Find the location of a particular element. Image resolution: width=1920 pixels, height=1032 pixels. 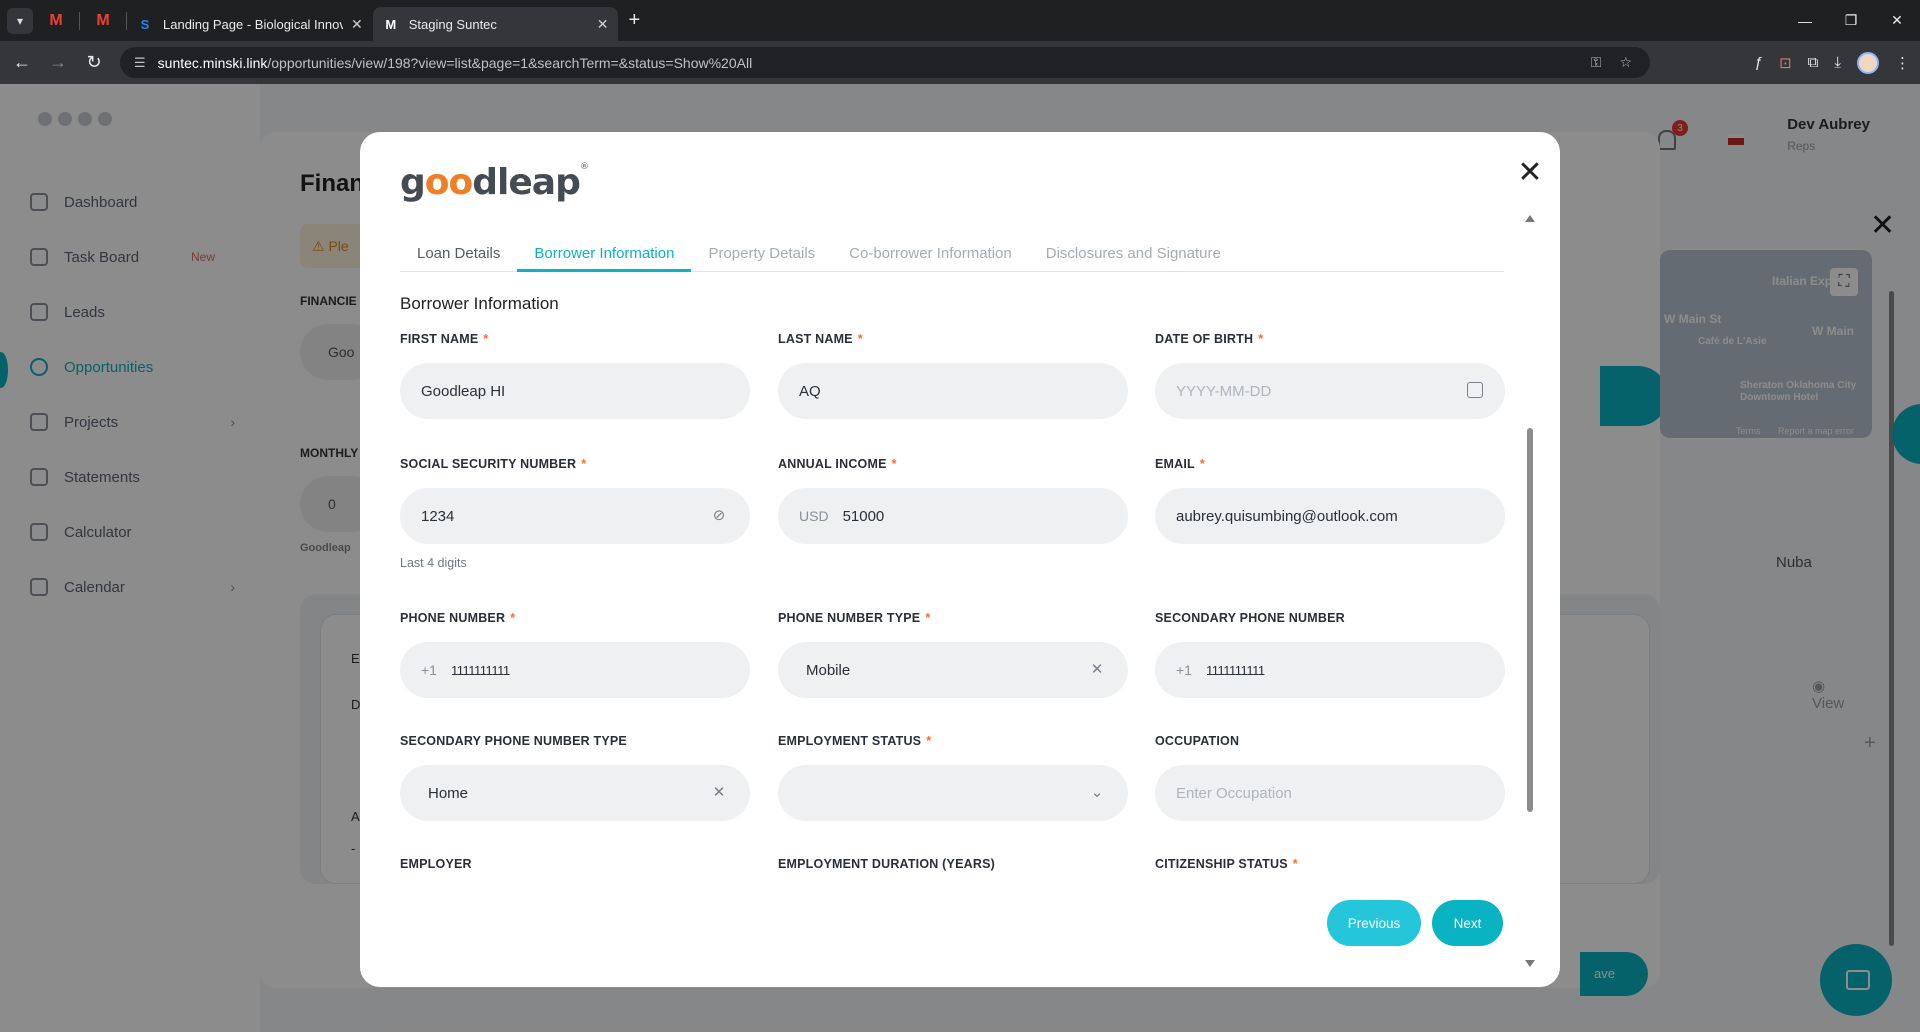

email-label: EMAIL * is located at coordinates (1180, 464).